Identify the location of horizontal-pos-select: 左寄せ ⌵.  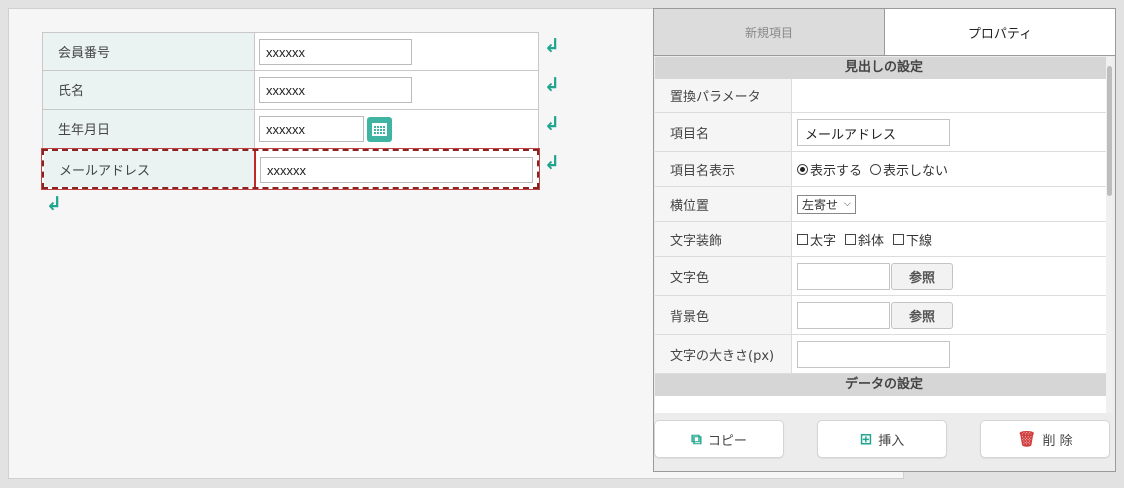
(826, 204).